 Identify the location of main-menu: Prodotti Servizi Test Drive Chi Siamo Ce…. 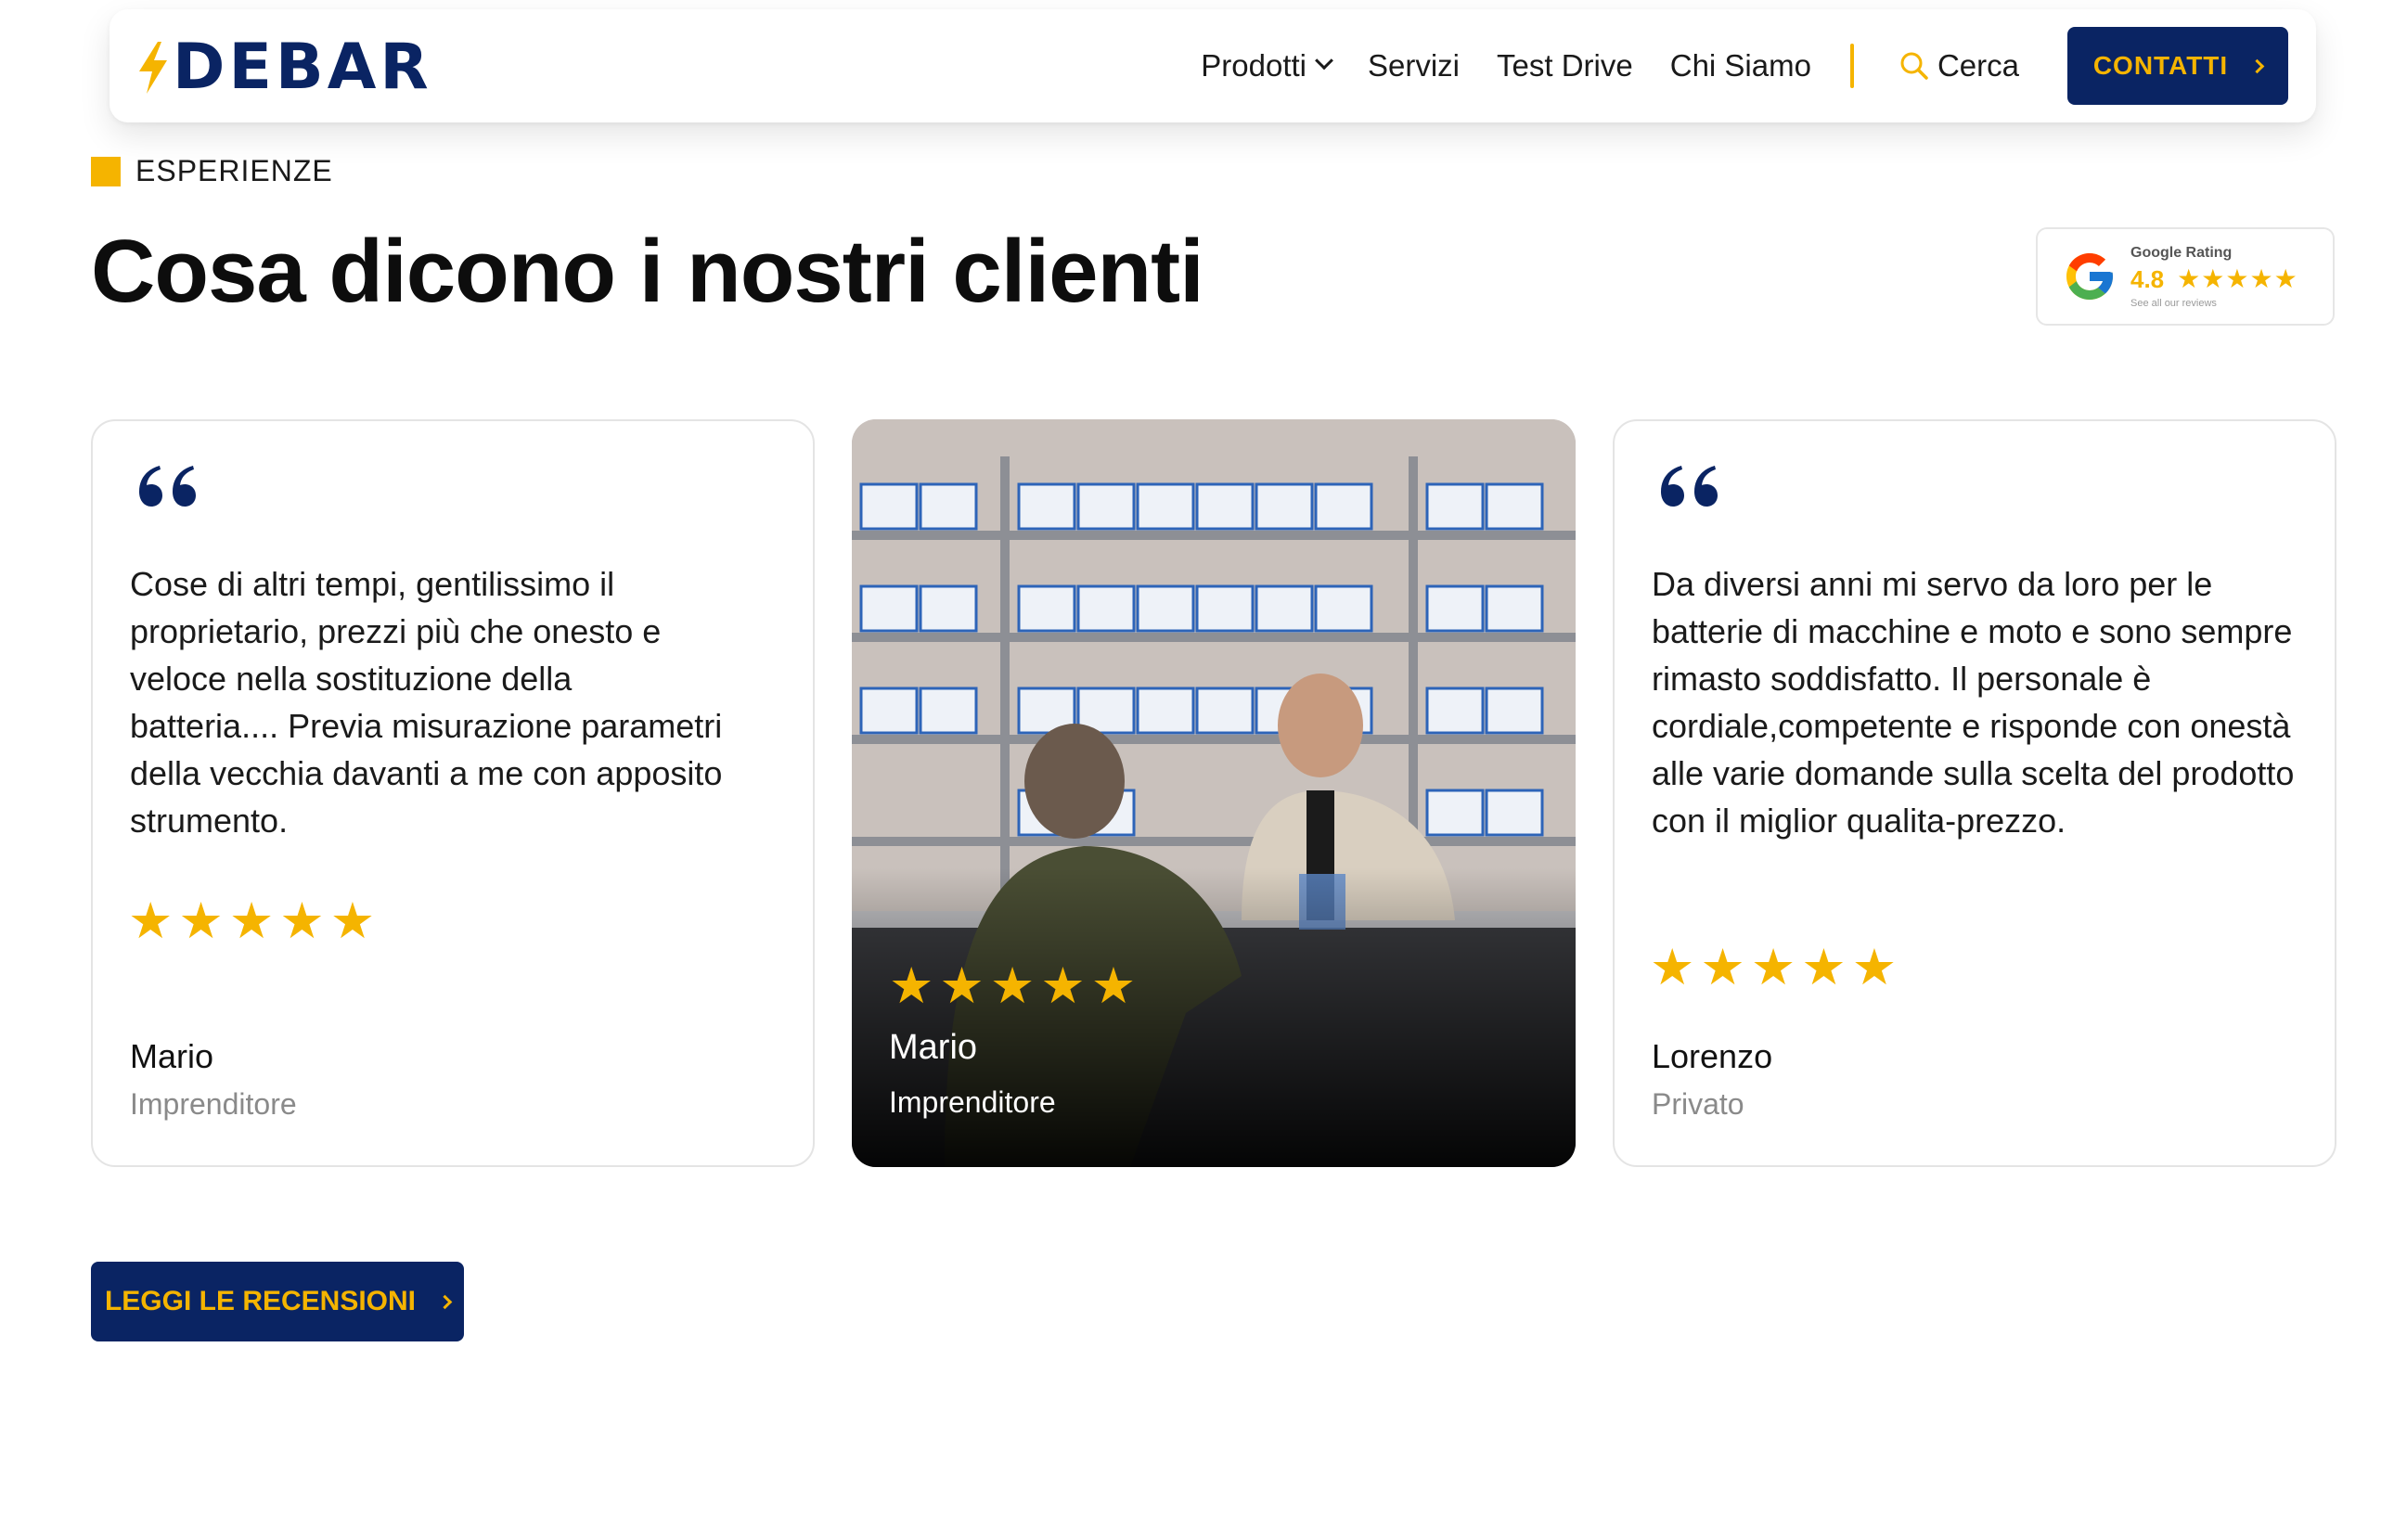
(1591, 65).